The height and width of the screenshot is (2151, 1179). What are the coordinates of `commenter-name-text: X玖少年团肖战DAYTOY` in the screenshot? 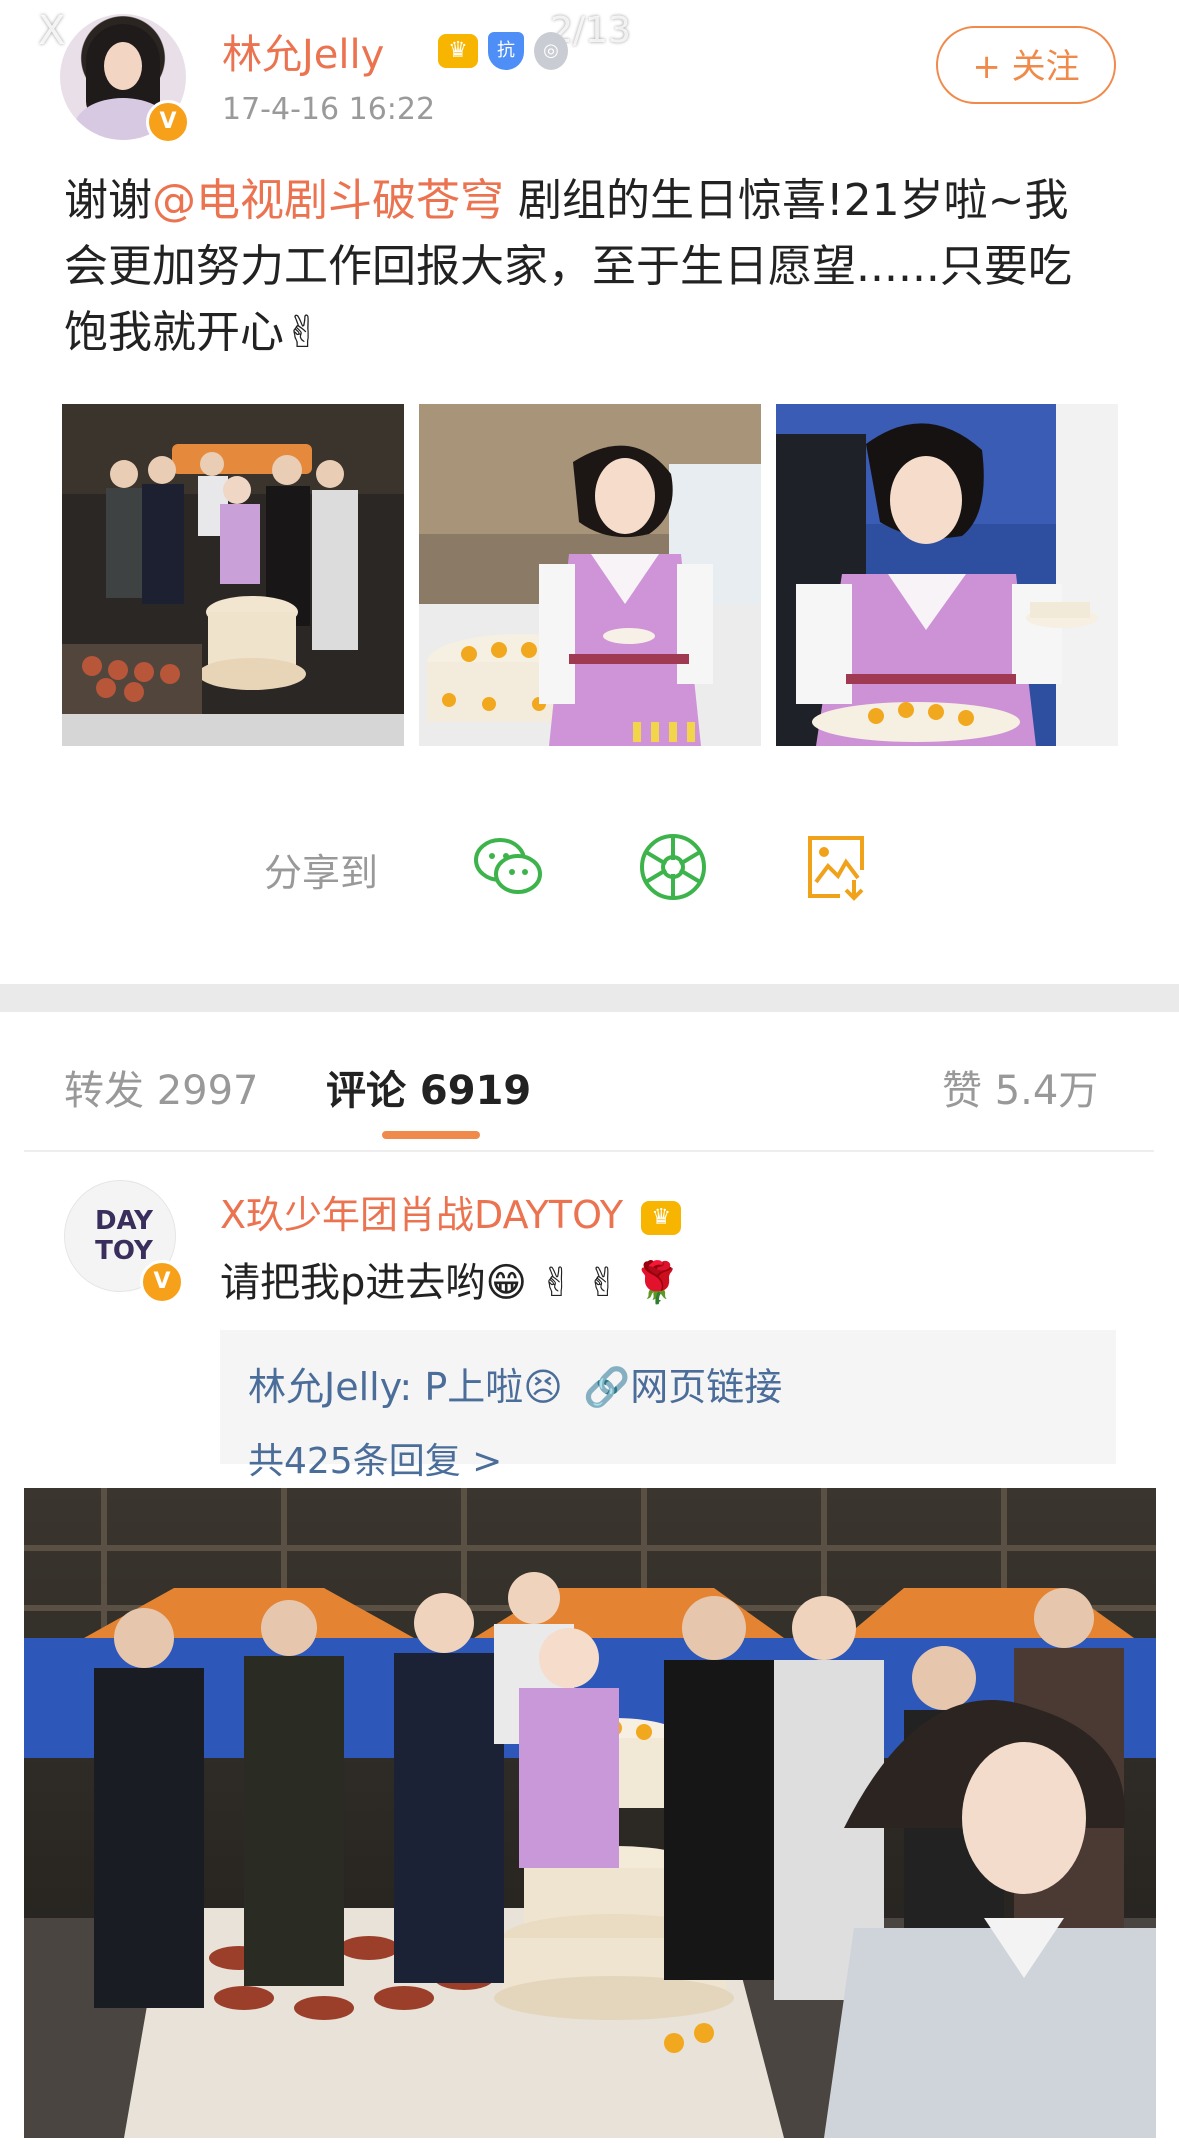 It's located at (422, 1215).